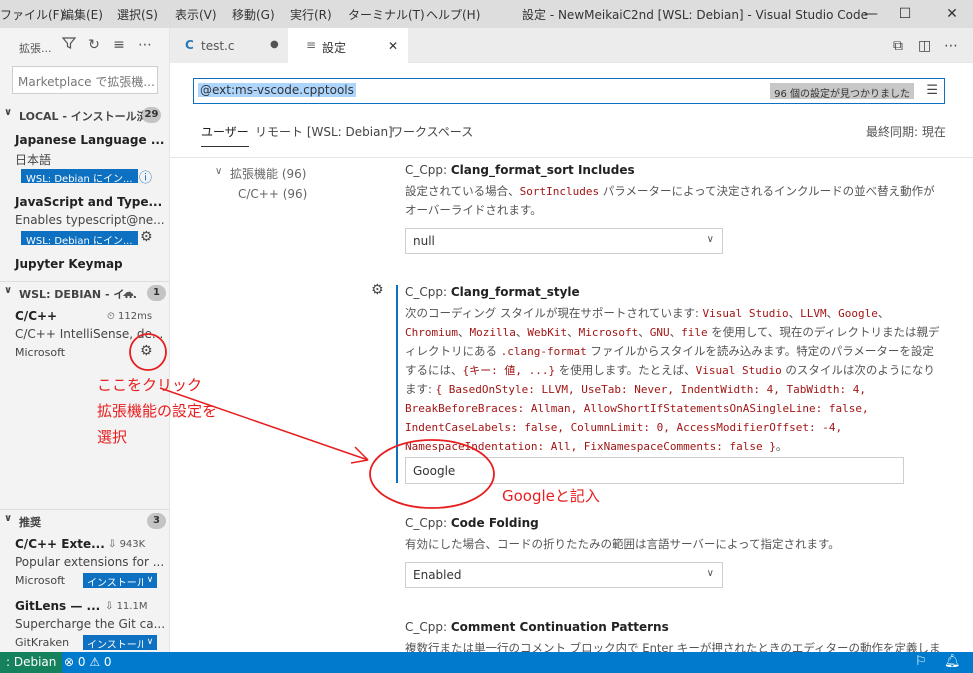 This screenshot has width=973, height=673. Describe the element at coordinates (277, 90) in the screenshot. I see `settings-search-value: @ext:ms-vscode.cpptools` at that location.